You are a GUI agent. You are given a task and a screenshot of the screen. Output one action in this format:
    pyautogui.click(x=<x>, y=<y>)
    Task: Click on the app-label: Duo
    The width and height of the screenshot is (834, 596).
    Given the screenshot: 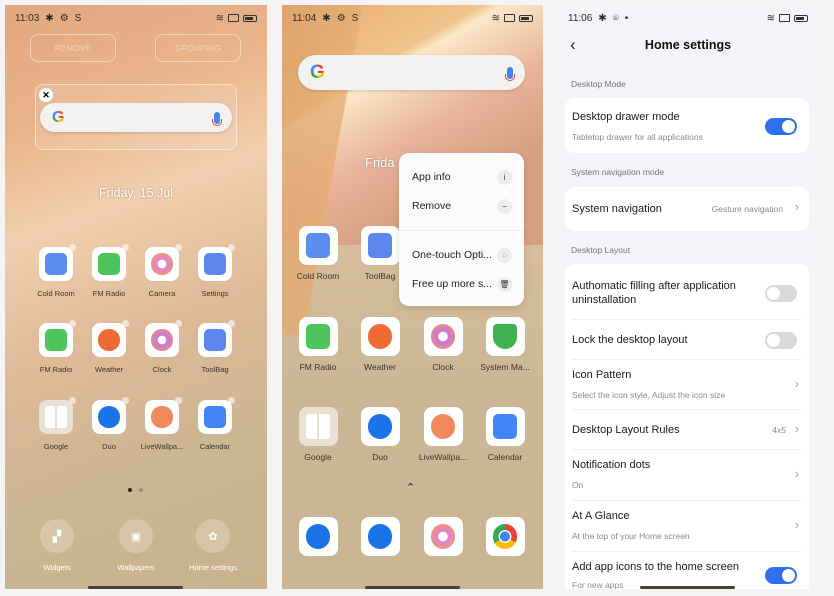 What is the action you would take?
    pyautogui.click(x=380, y=457)
    